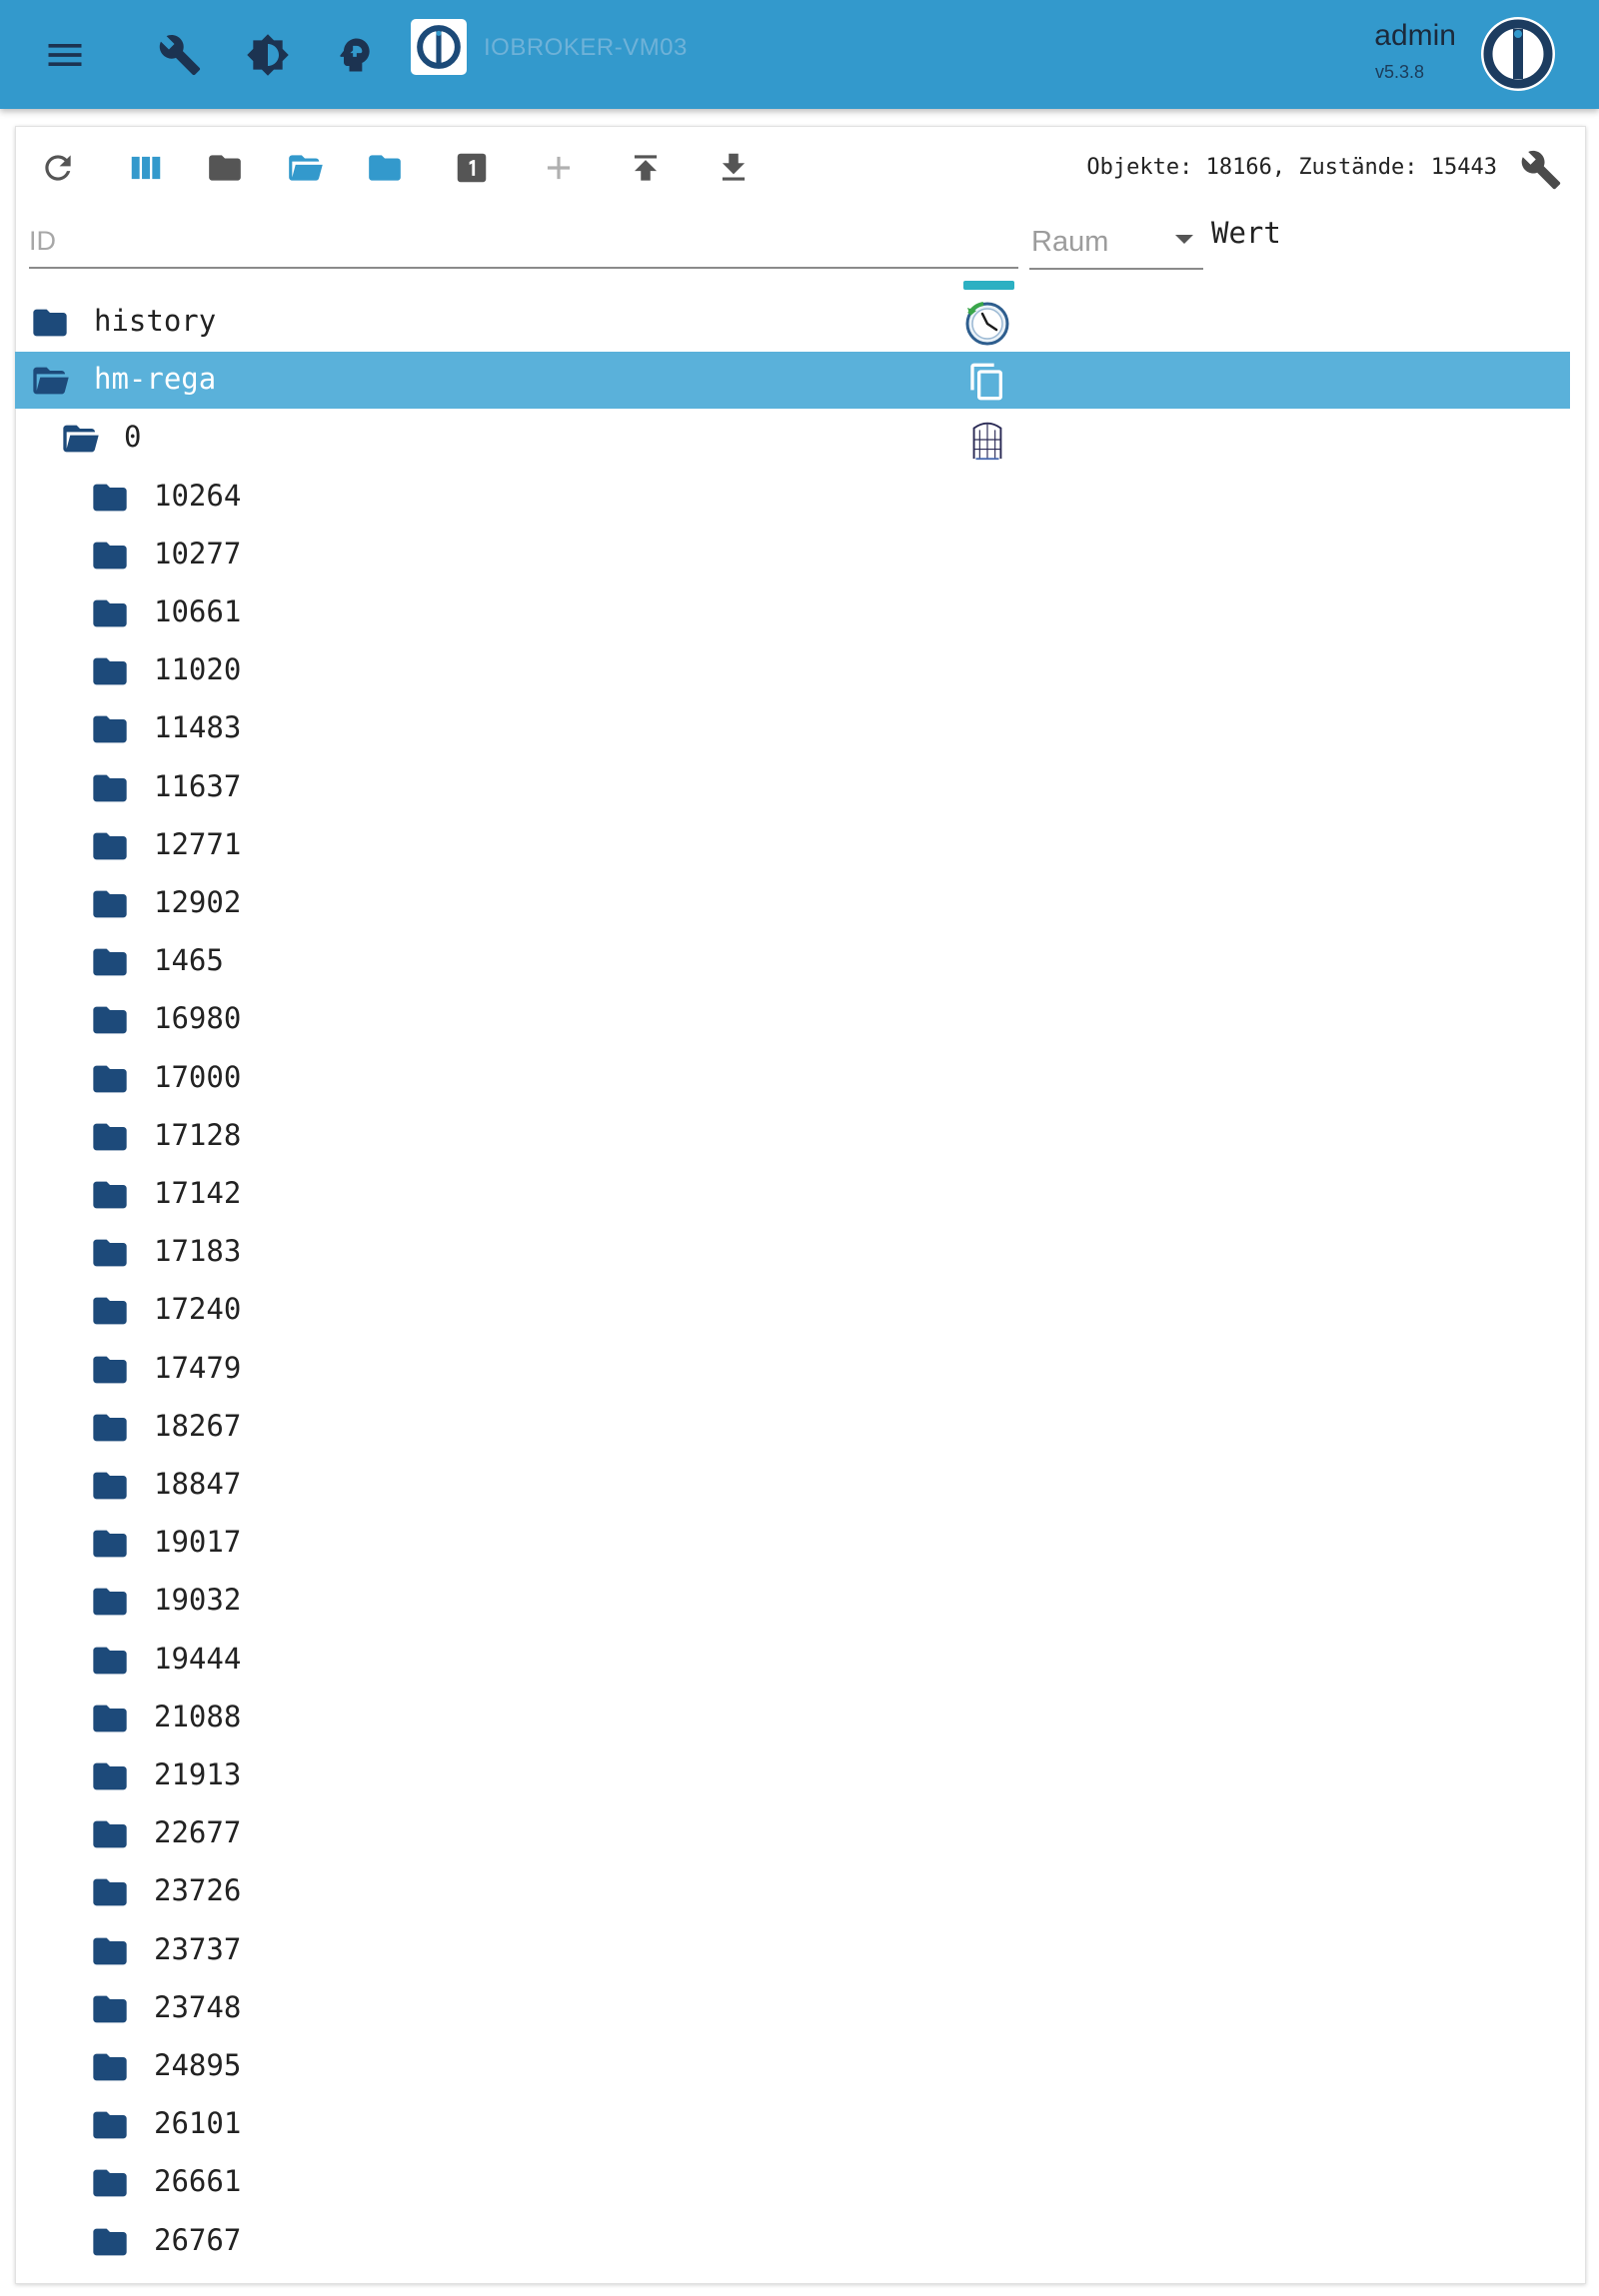 The height and width of the screenshot is (2296, 1599). I want to click on tree-row: 18267, so click(792, 1427).